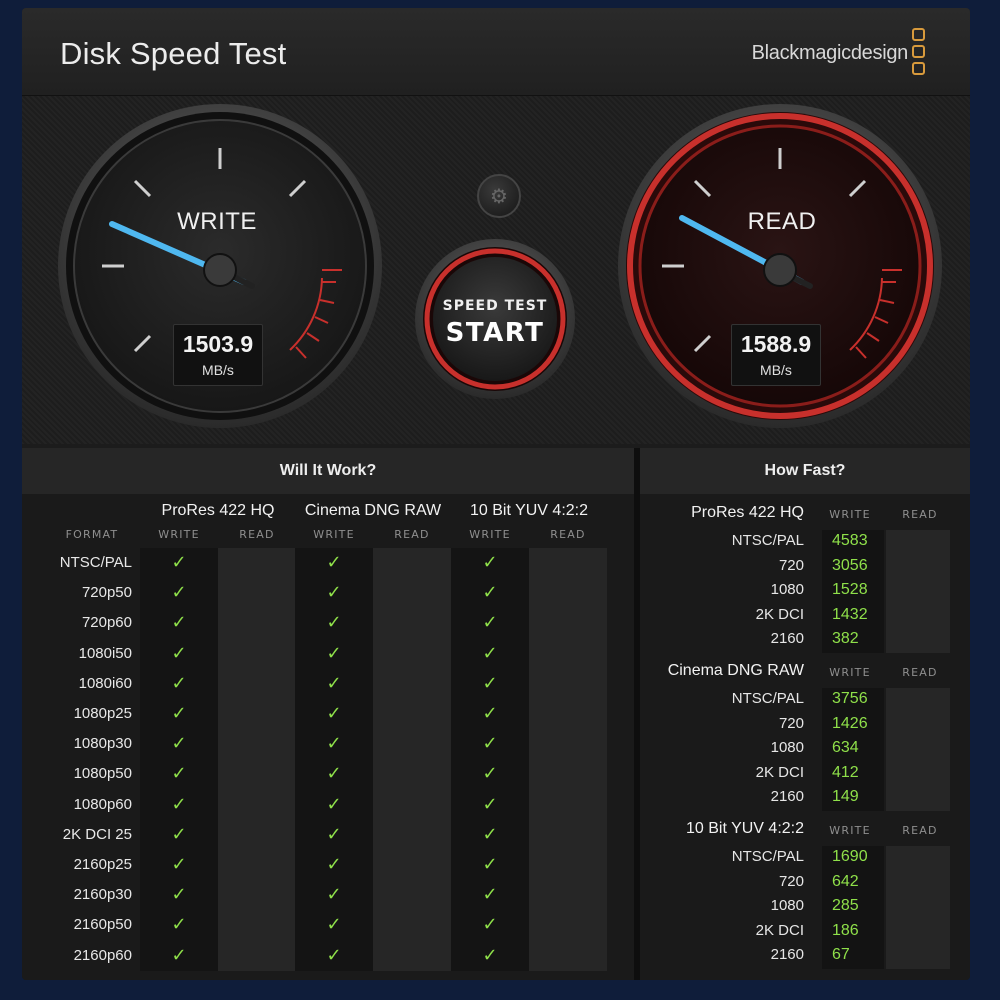 Image resolution: width=1000 pixels, height=1000 pixels. Describe the element at coordinates (850, 856) in the screenshot. I see `write-speed-cell: 1690` at that location.